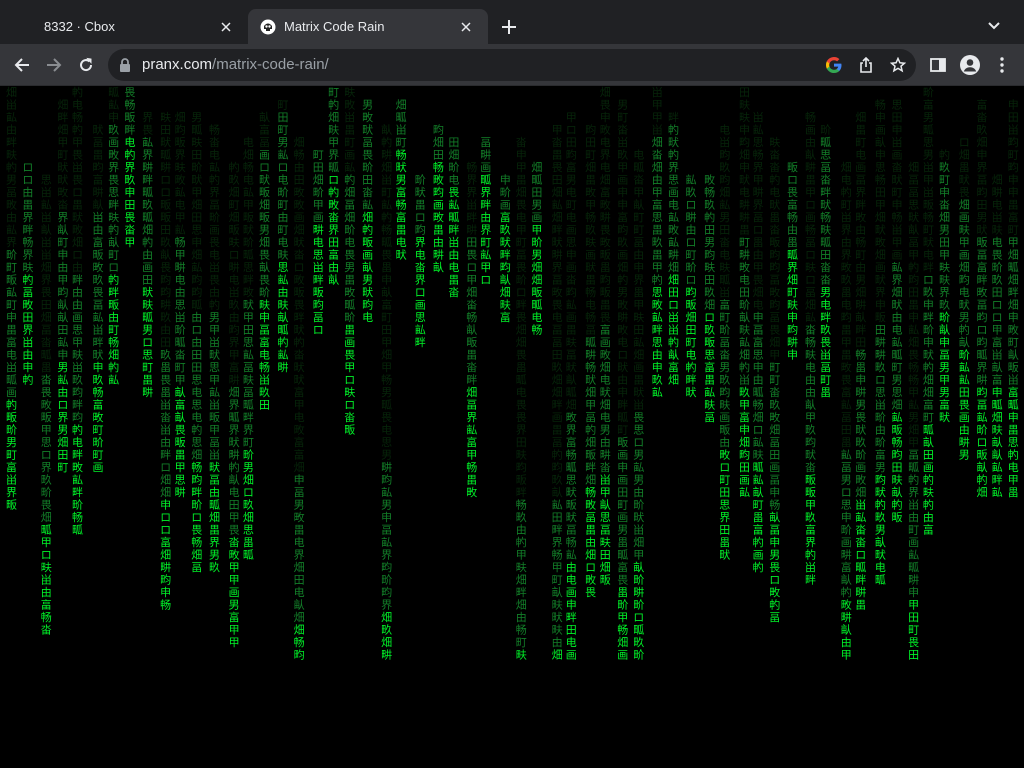 This screenshot has width=1024, height=768. I want to click on side-panel-button, so click(938, 65).